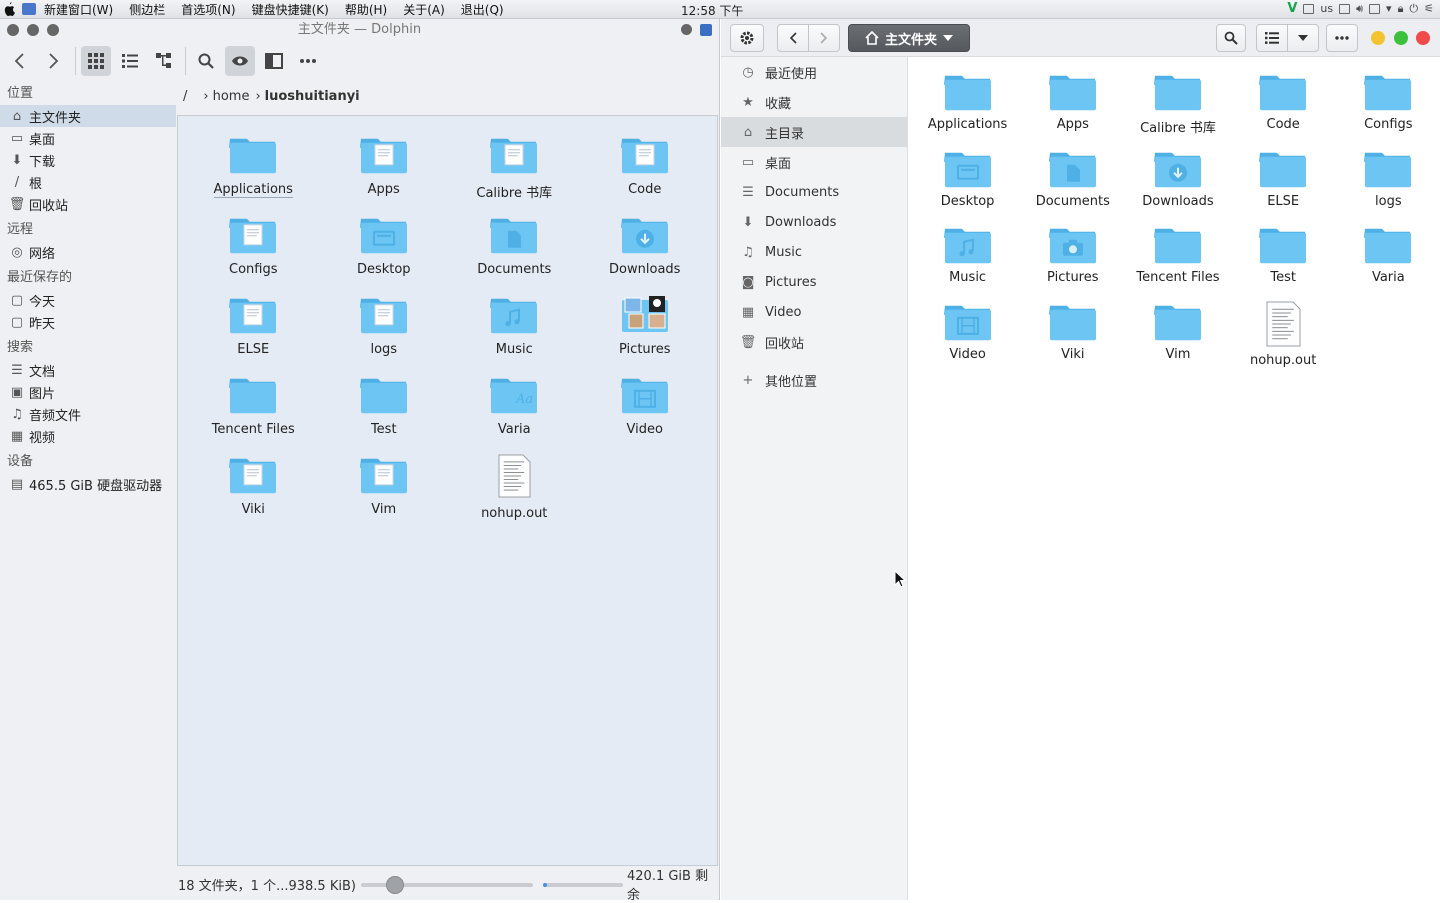  What do you see at coordinates (88, 252) in the screenshot?
I see `places-item: ◎ 网络` at bounding box center [88, 252].